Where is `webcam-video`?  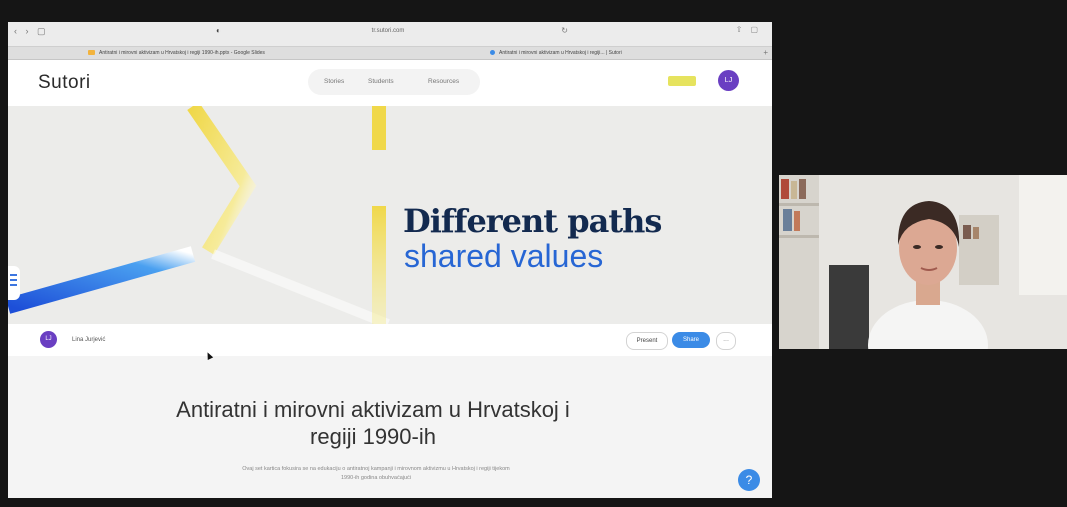
webcam-video is located at coordinates (923, 262).